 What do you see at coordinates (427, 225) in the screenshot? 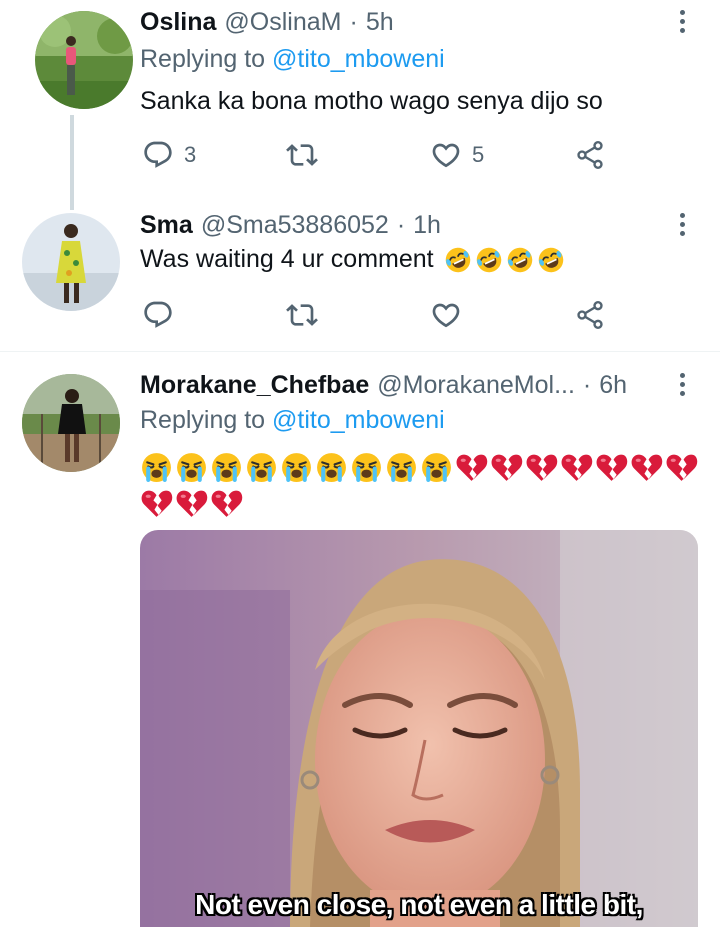
I see `timestamp: 1h` at bounding box center [427, 225].